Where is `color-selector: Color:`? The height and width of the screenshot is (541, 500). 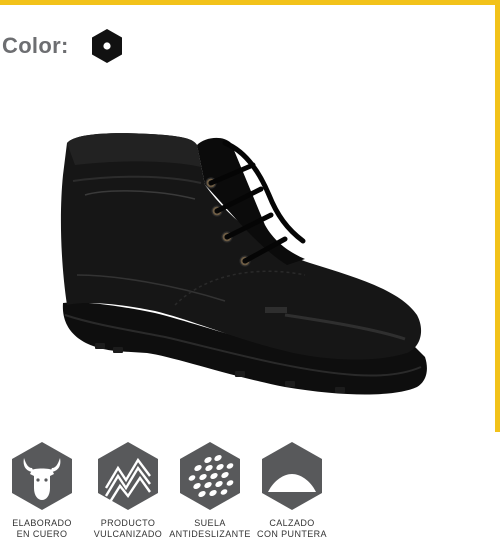
color-selector: Color: is located at coordinates (62, 46).